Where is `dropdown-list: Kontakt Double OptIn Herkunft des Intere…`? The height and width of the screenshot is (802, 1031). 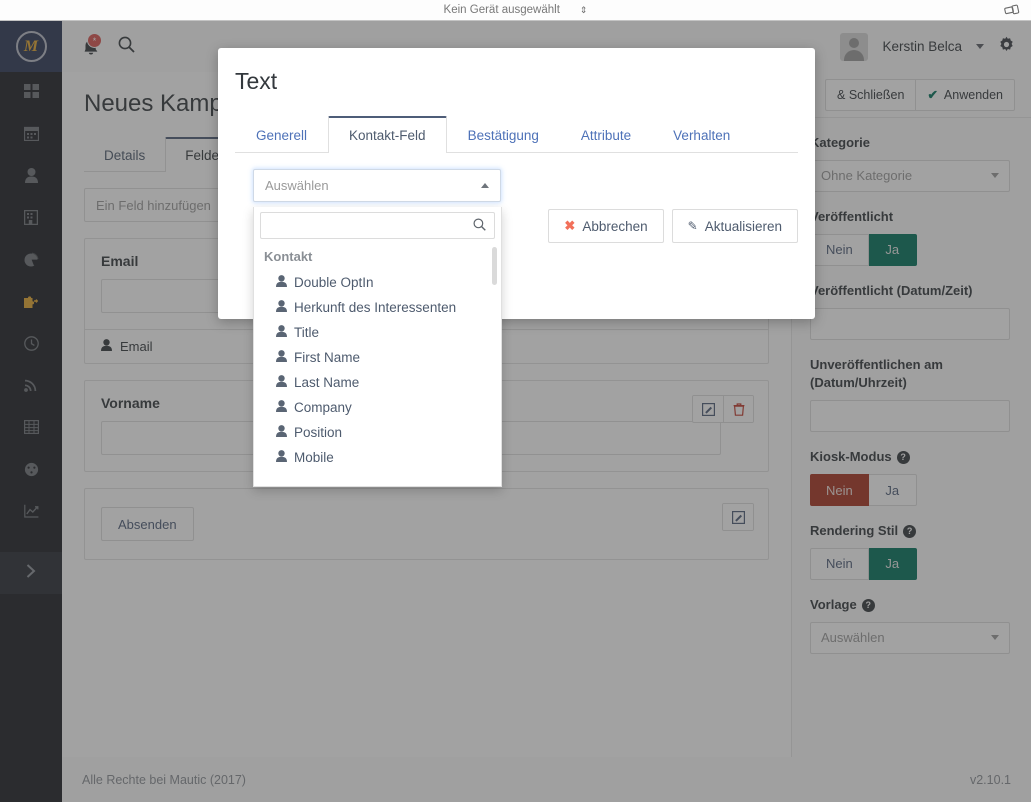 dropdown-list: Kontakt Double OptIn Herkunft des Intere… is located at coordinates (377, 357).